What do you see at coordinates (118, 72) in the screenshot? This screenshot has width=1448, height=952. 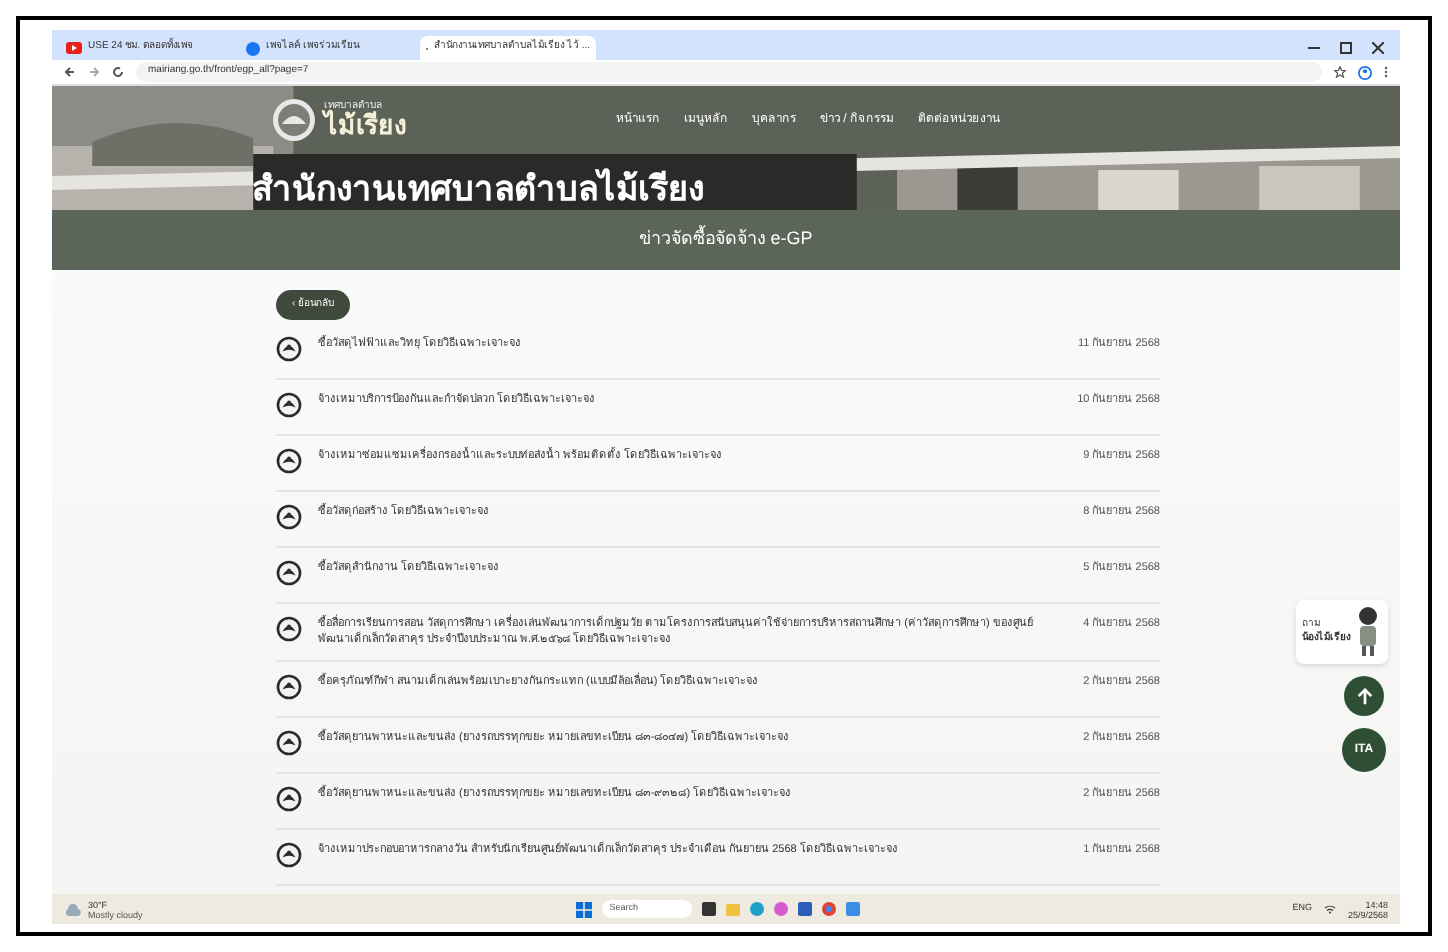 I see `reload-icon` at bounding box center [118, 72].